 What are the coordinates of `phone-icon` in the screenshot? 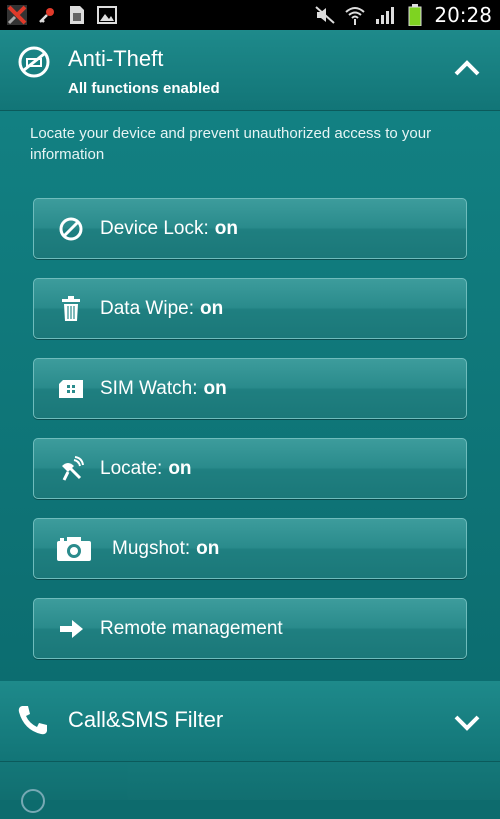 It's located at (34, 721).